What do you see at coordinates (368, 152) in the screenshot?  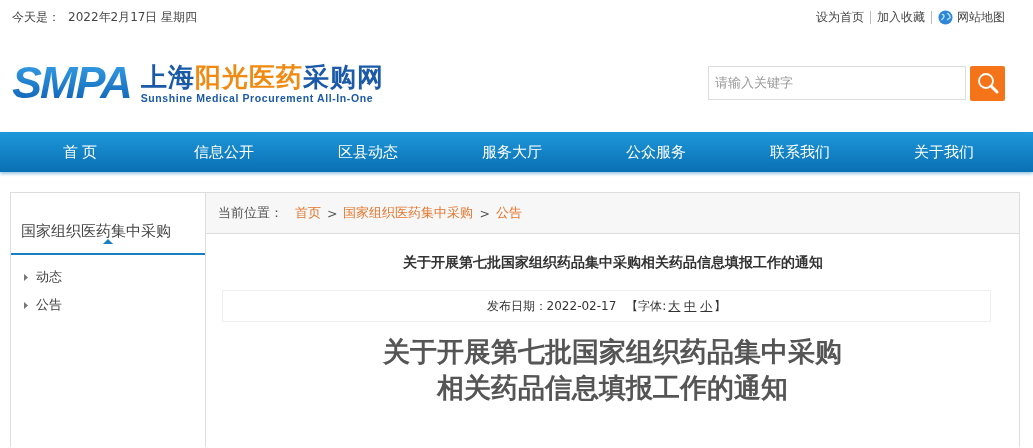 I see `nav-item: 区县动态` at bounding box center [368, 152].